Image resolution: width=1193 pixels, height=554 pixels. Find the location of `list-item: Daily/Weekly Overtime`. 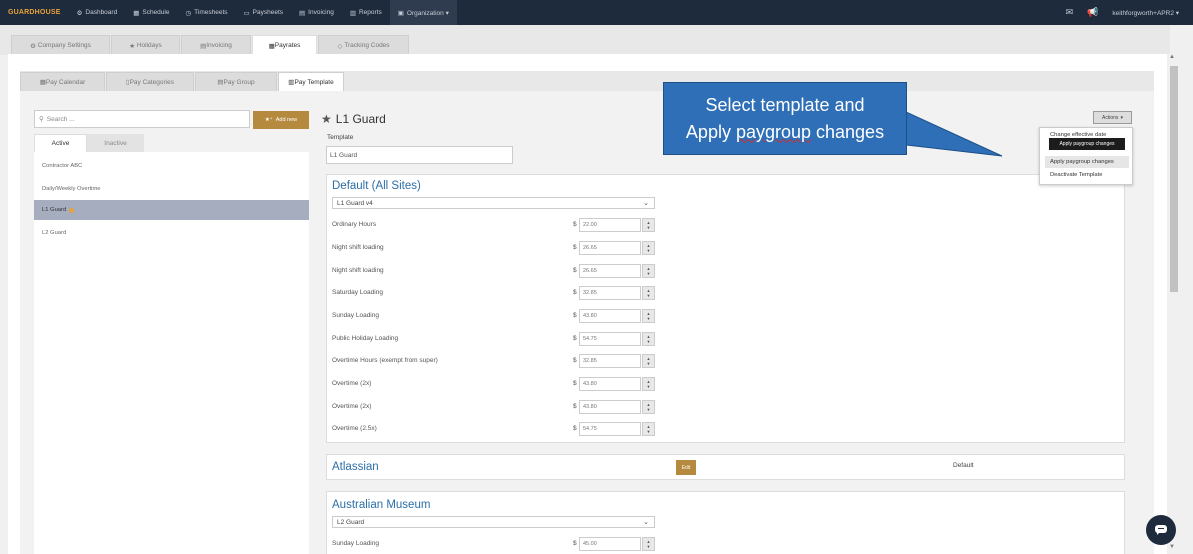

list-item: Daily/Weekly Overtime is located at coordinates (171, 189).